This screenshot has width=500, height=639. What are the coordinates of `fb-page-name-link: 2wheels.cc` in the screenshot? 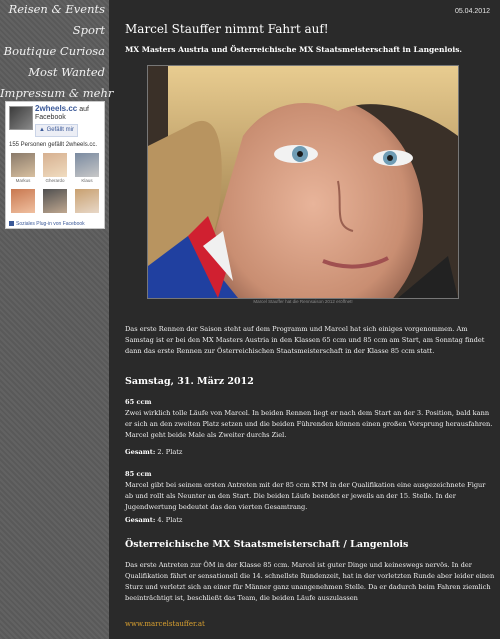 It's located at (56, 108).